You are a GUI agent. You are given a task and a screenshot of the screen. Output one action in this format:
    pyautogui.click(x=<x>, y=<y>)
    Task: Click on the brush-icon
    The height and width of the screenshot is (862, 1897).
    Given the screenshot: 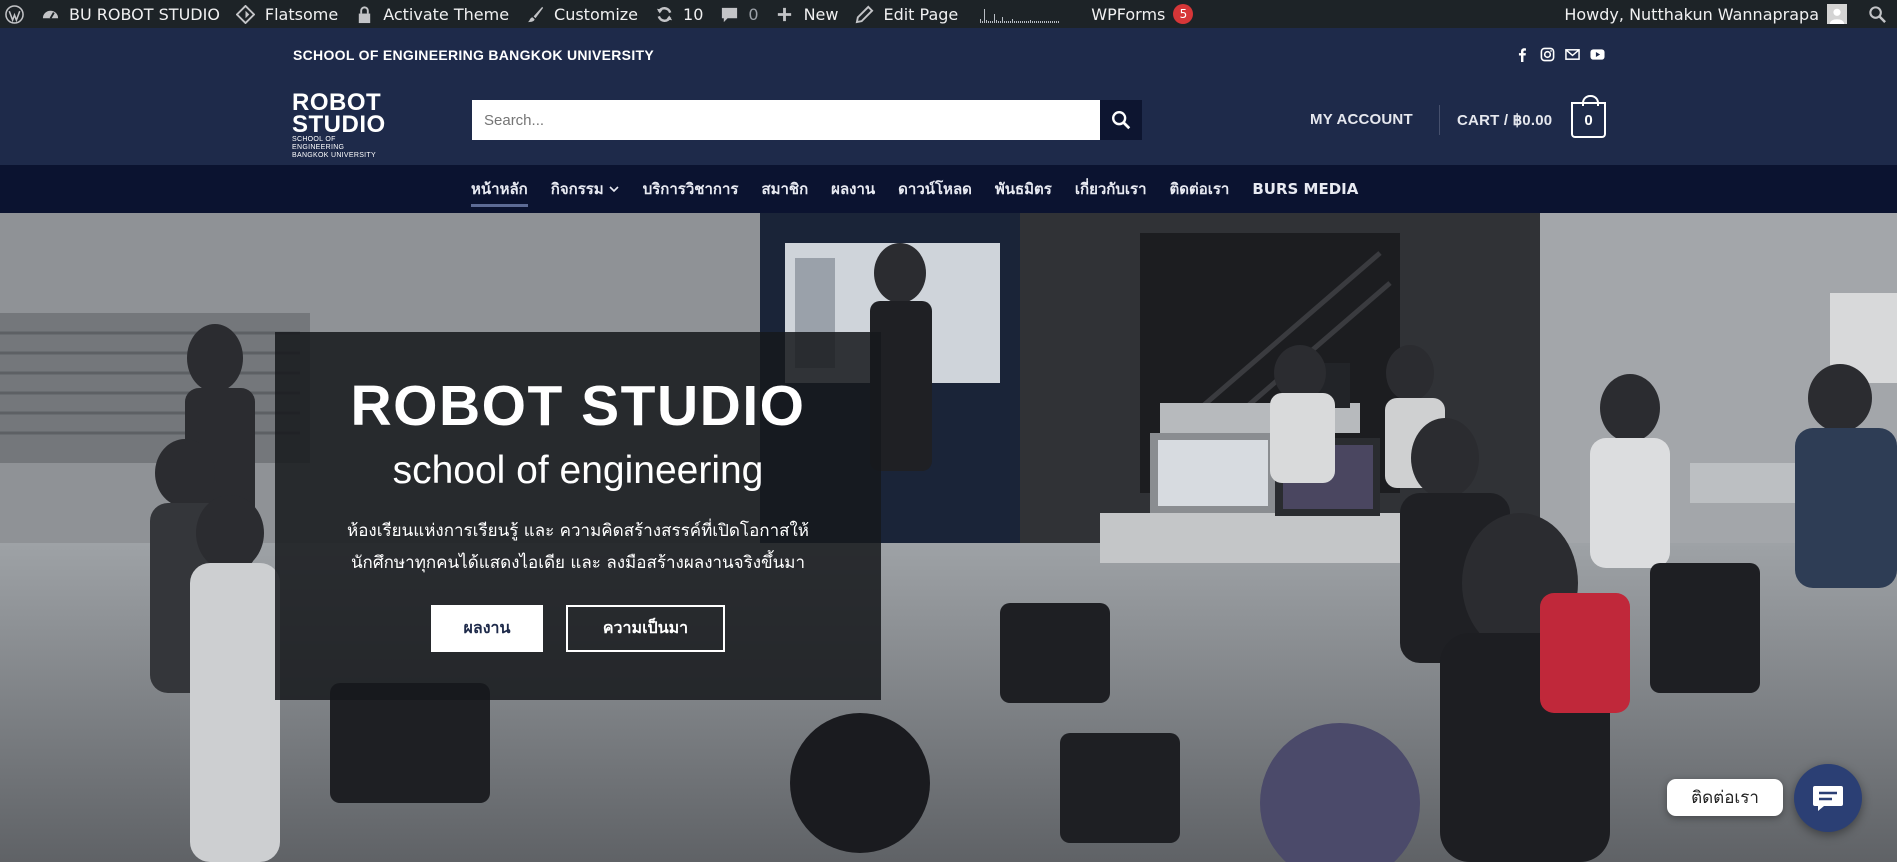 What is the action you would take?
    pyautogui.click(x=535, y=14)
    